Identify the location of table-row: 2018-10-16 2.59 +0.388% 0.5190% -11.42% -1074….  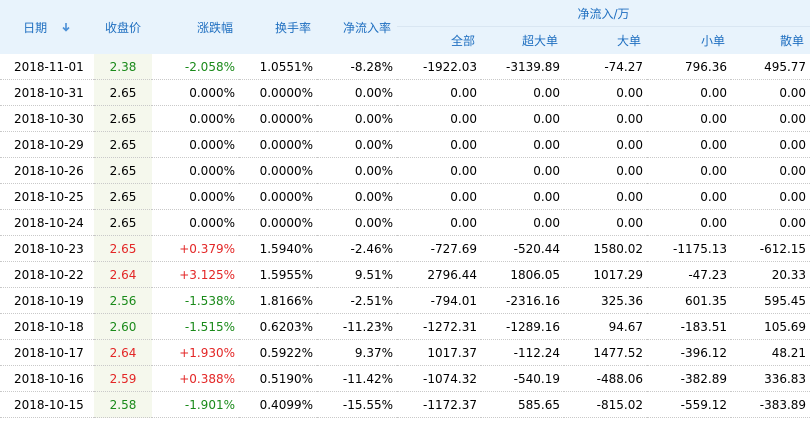
(405, 378).